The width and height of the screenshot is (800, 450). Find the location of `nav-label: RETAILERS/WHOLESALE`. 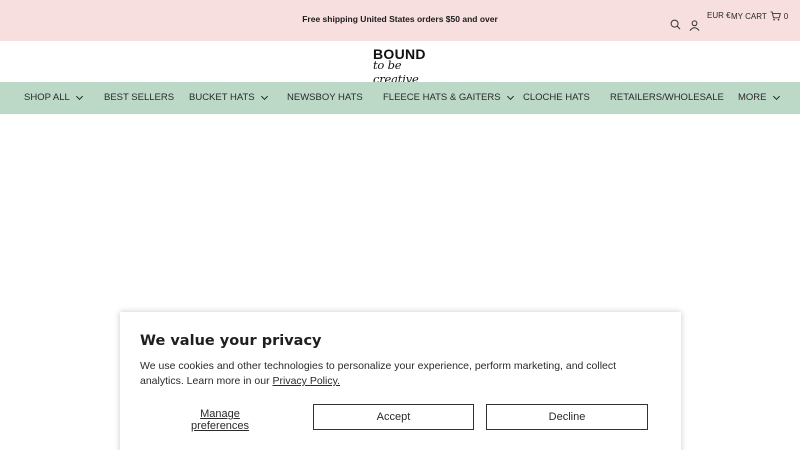

nav-label: RETAILERS/WHOLESALE is located at coordinates (667, 97).